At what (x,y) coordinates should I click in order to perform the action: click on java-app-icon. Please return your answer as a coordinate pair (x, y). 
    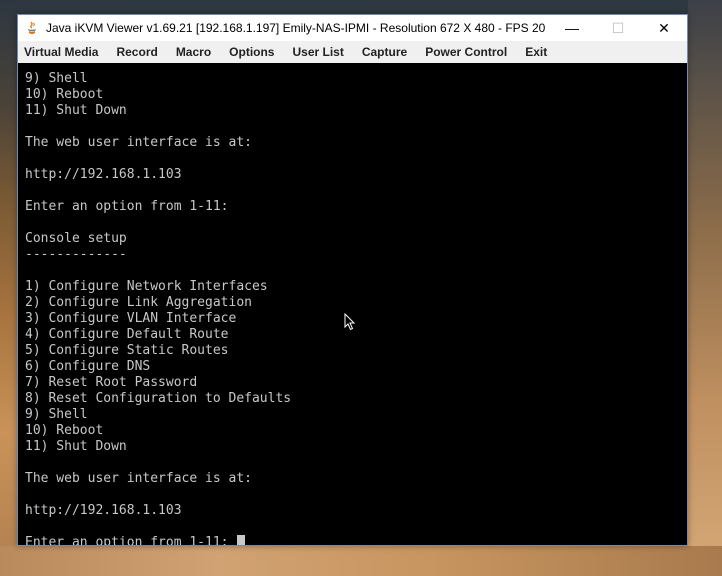
    Looking at the image, I should click on (32, 28).